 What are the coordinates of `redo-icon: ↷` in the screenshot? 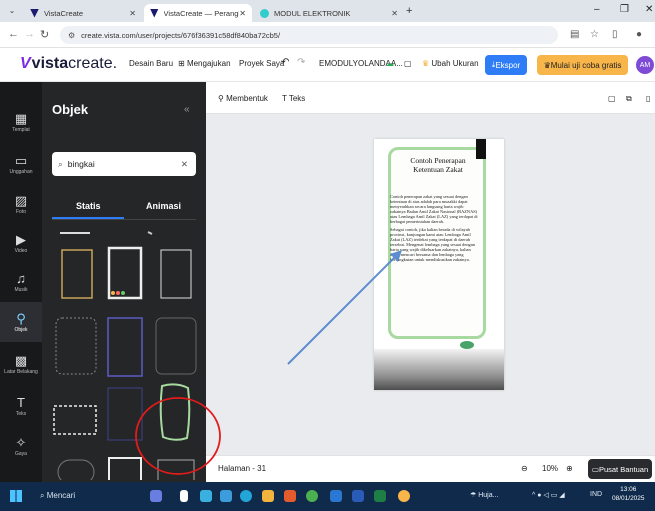 It's located at (301, 62).